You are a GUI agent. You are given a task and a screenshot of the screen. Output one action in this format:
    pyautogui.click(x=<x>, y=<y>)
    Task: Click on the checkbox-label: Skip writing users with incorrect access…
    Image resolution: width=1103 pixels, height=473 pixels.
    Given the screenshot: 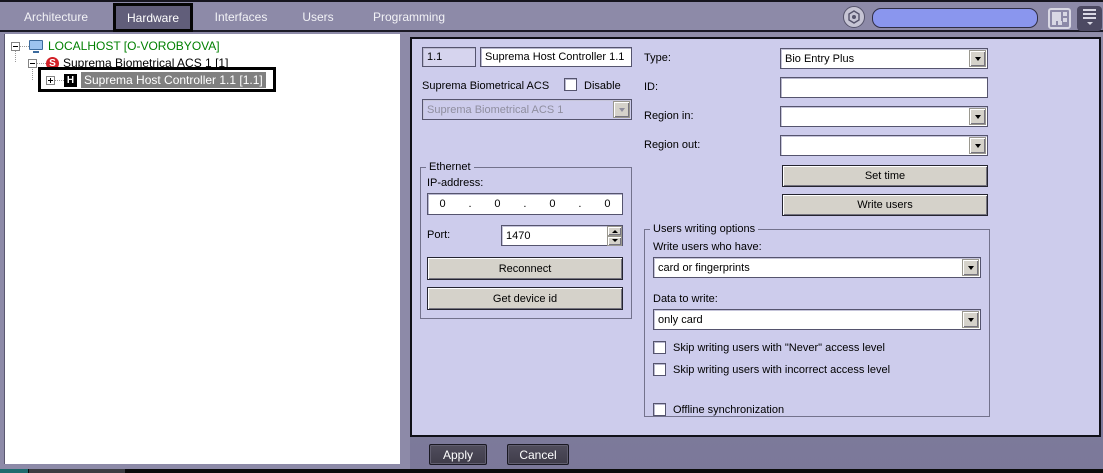 What is the action you would take?
    pyautogui.click(x=782, y=369)
    